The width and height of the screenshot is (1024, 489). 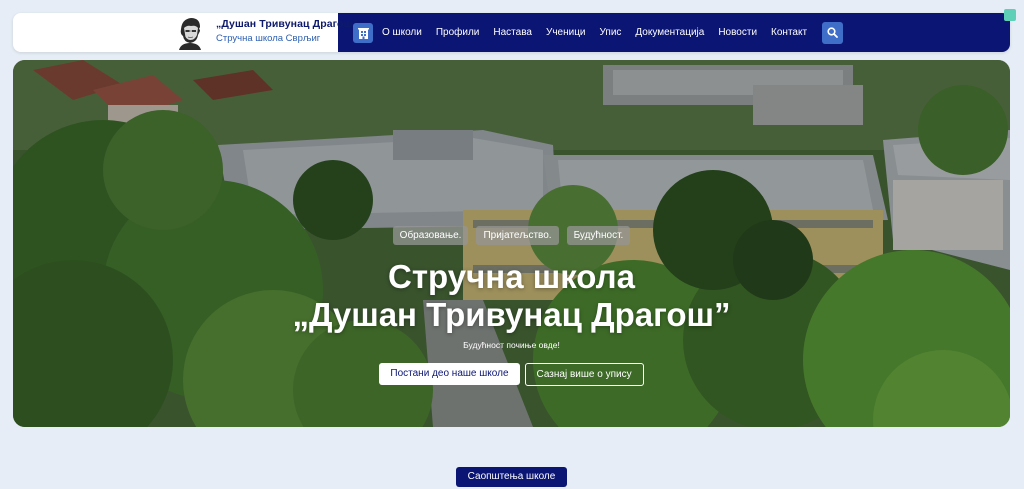 I want to click on hero-title-line2: „Душан Тривунац Драгош”, so click(x=511, y=314).